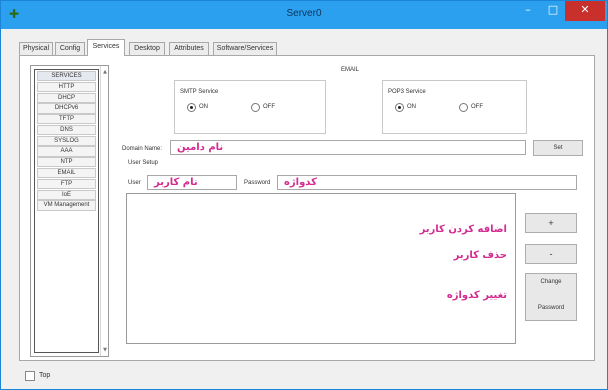 This screenshot has height=390, width=608. Describe the element at coordinates (66, 183) in the screenshot. I see `service-item-ftp: FTP` at that location.